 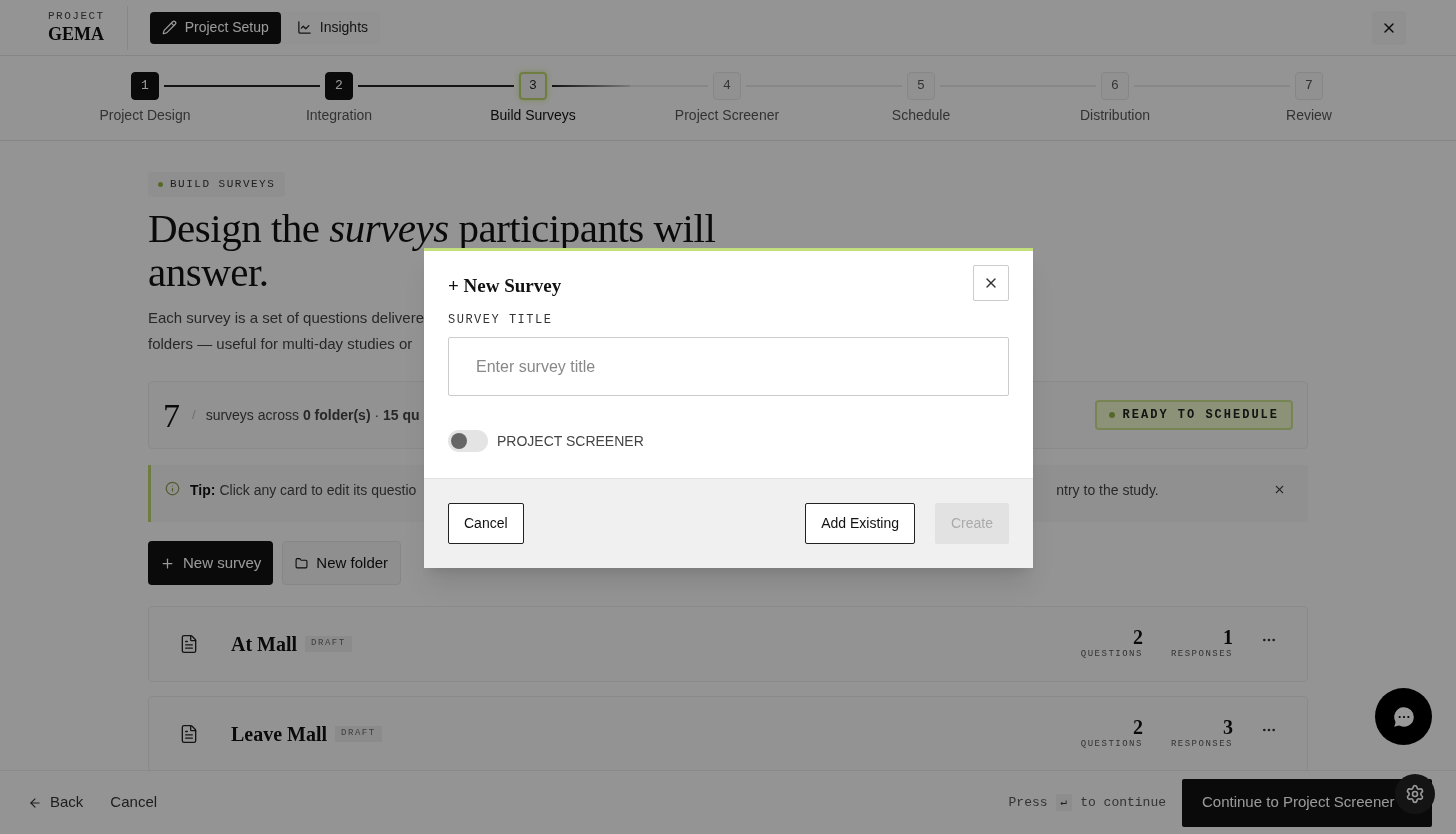 What do you see at coordinates (468, 441) in the screenshot?
I see `toggle-switch` at bounding box center [468, 441].